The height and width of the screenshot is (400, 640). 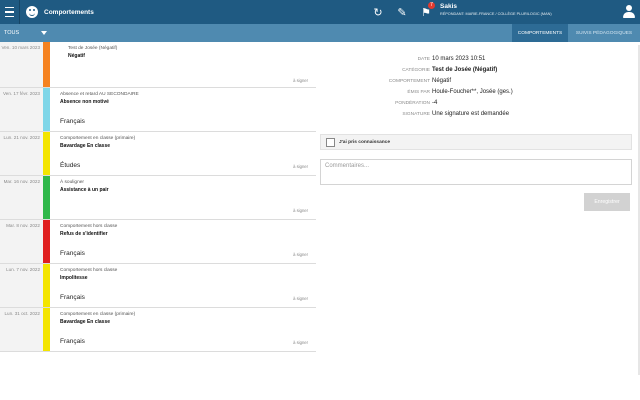 I want to click on menu-icon, so click(x=10, y=12).